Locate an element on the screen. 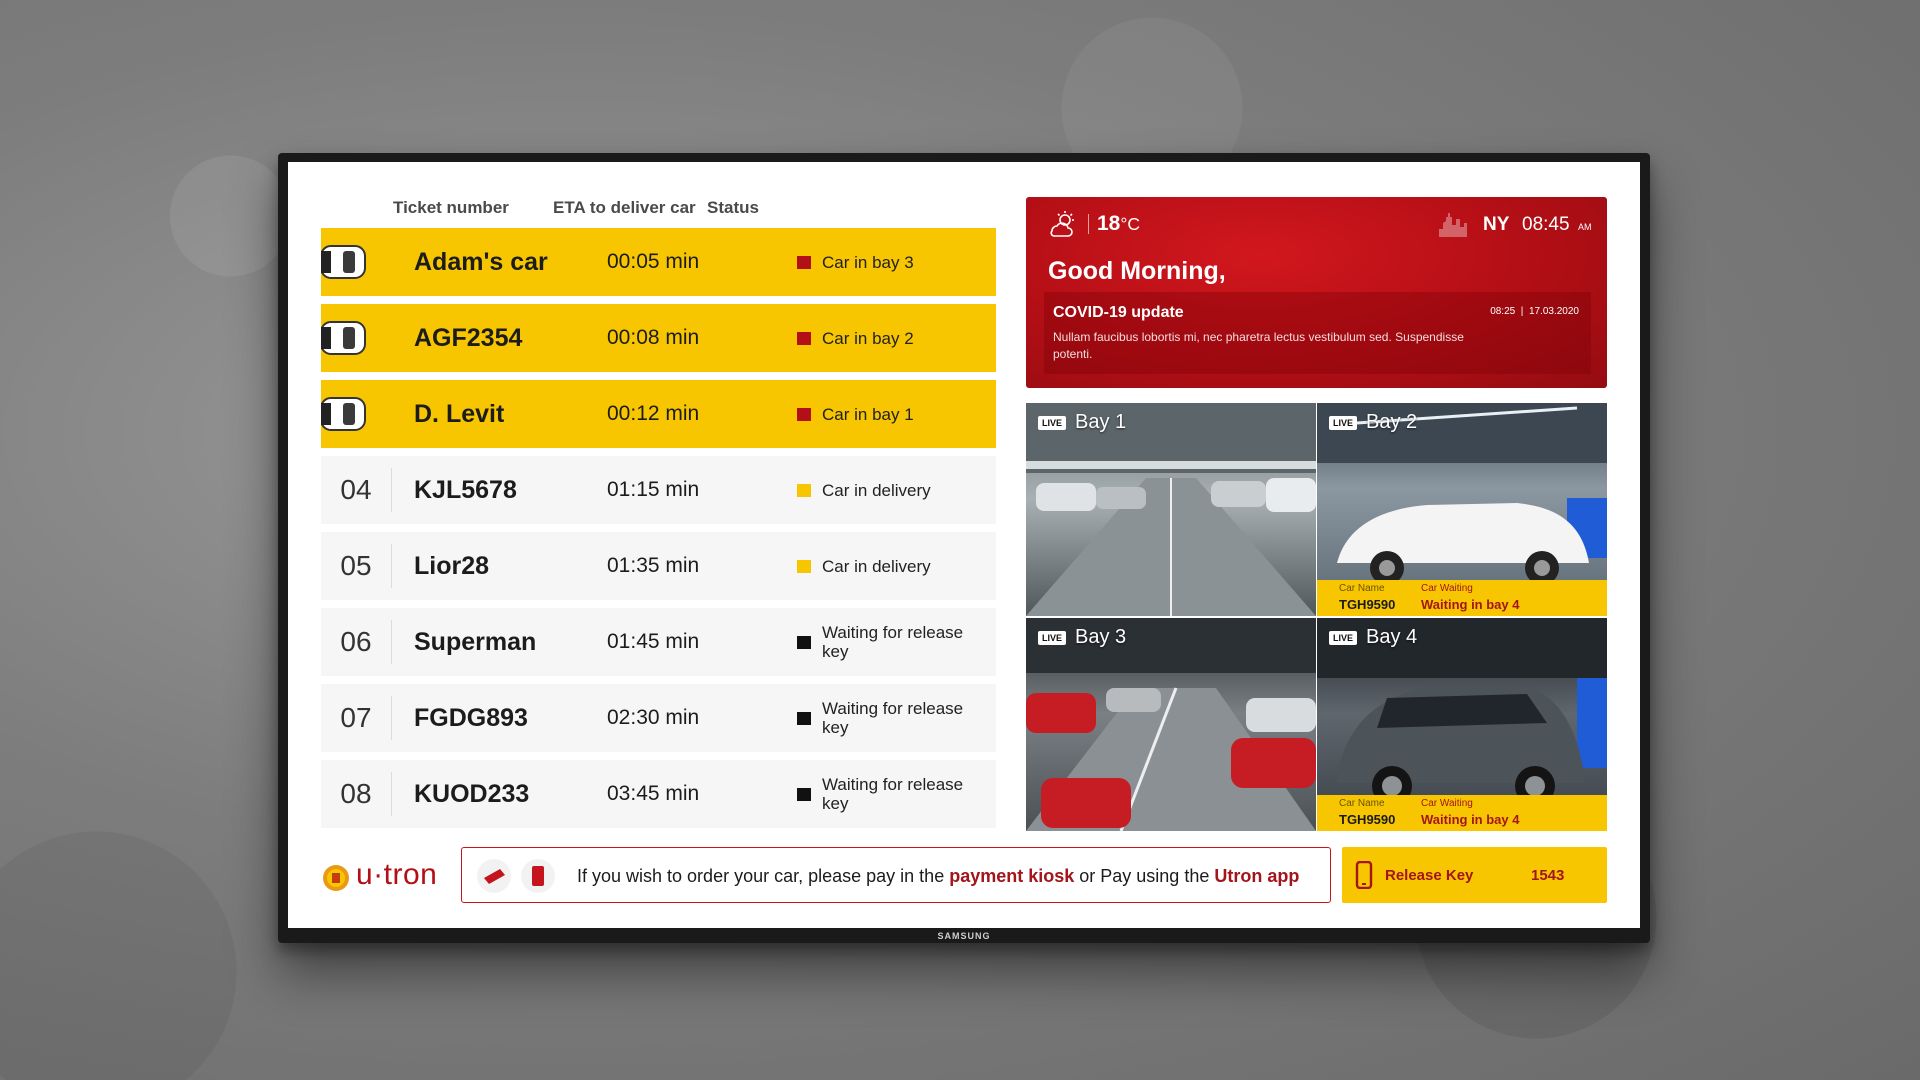 This screenshot has width=1920, height=1080. ticket-status: Car in bay 3 is located at coordinates (868, 262).